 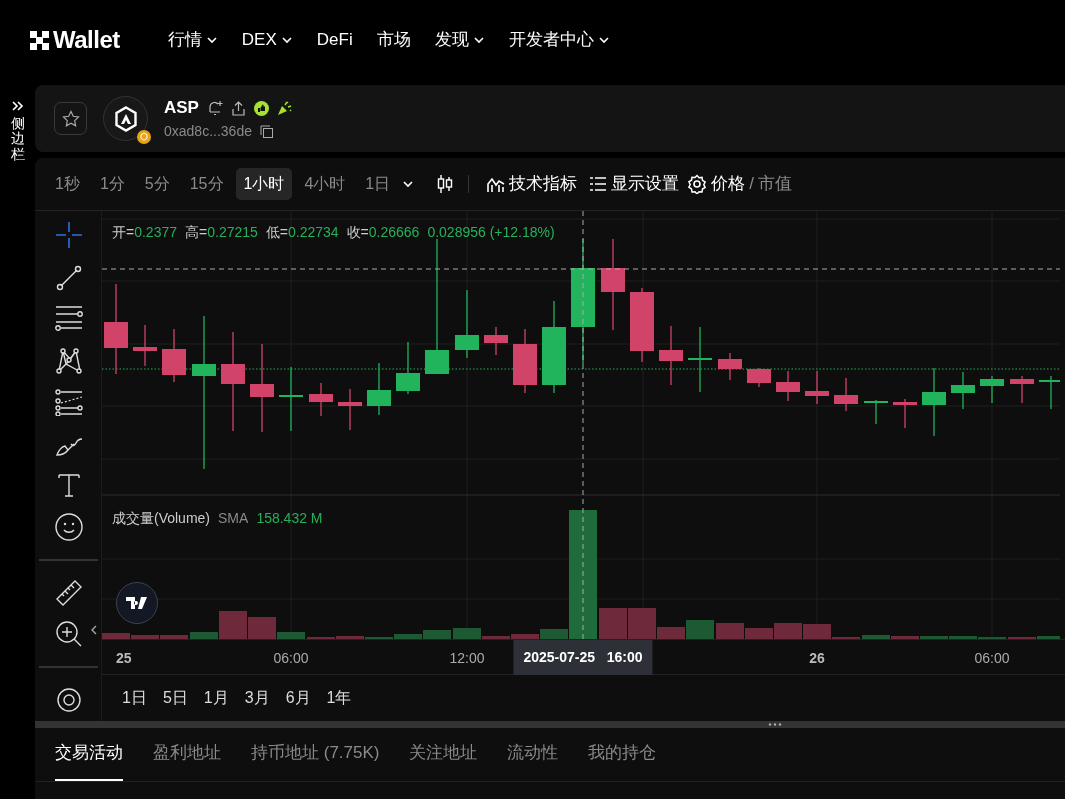 I want to click on range-button: 5日, so click(x=175, y=698).